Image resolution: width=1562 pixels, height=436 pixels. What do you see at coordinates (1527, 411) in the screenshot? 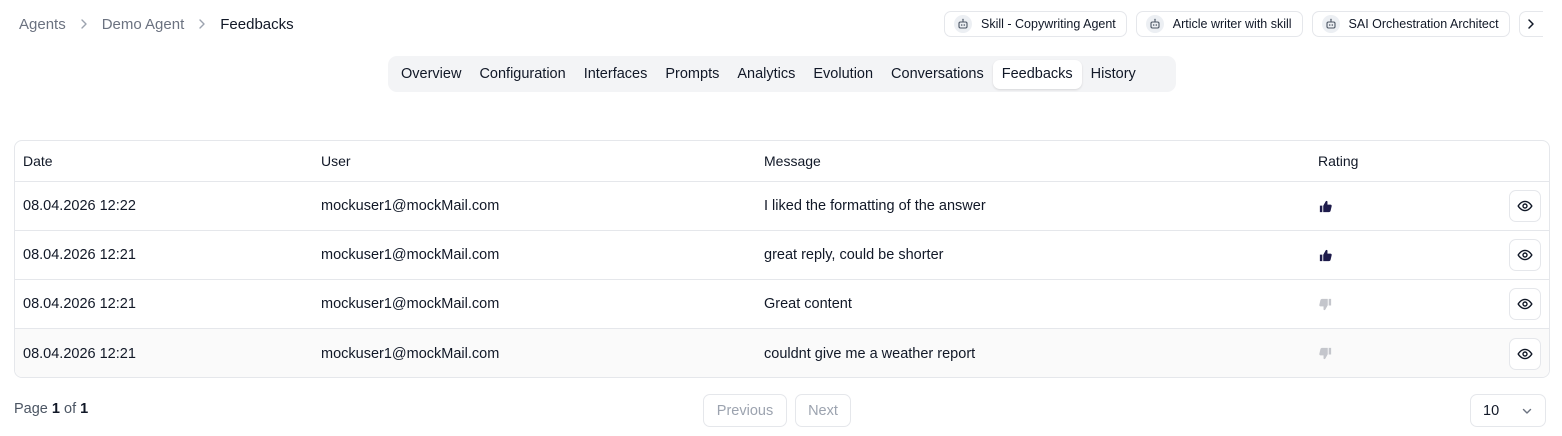
I see `chevron-down-icon` at bounding box center [1527, 411].